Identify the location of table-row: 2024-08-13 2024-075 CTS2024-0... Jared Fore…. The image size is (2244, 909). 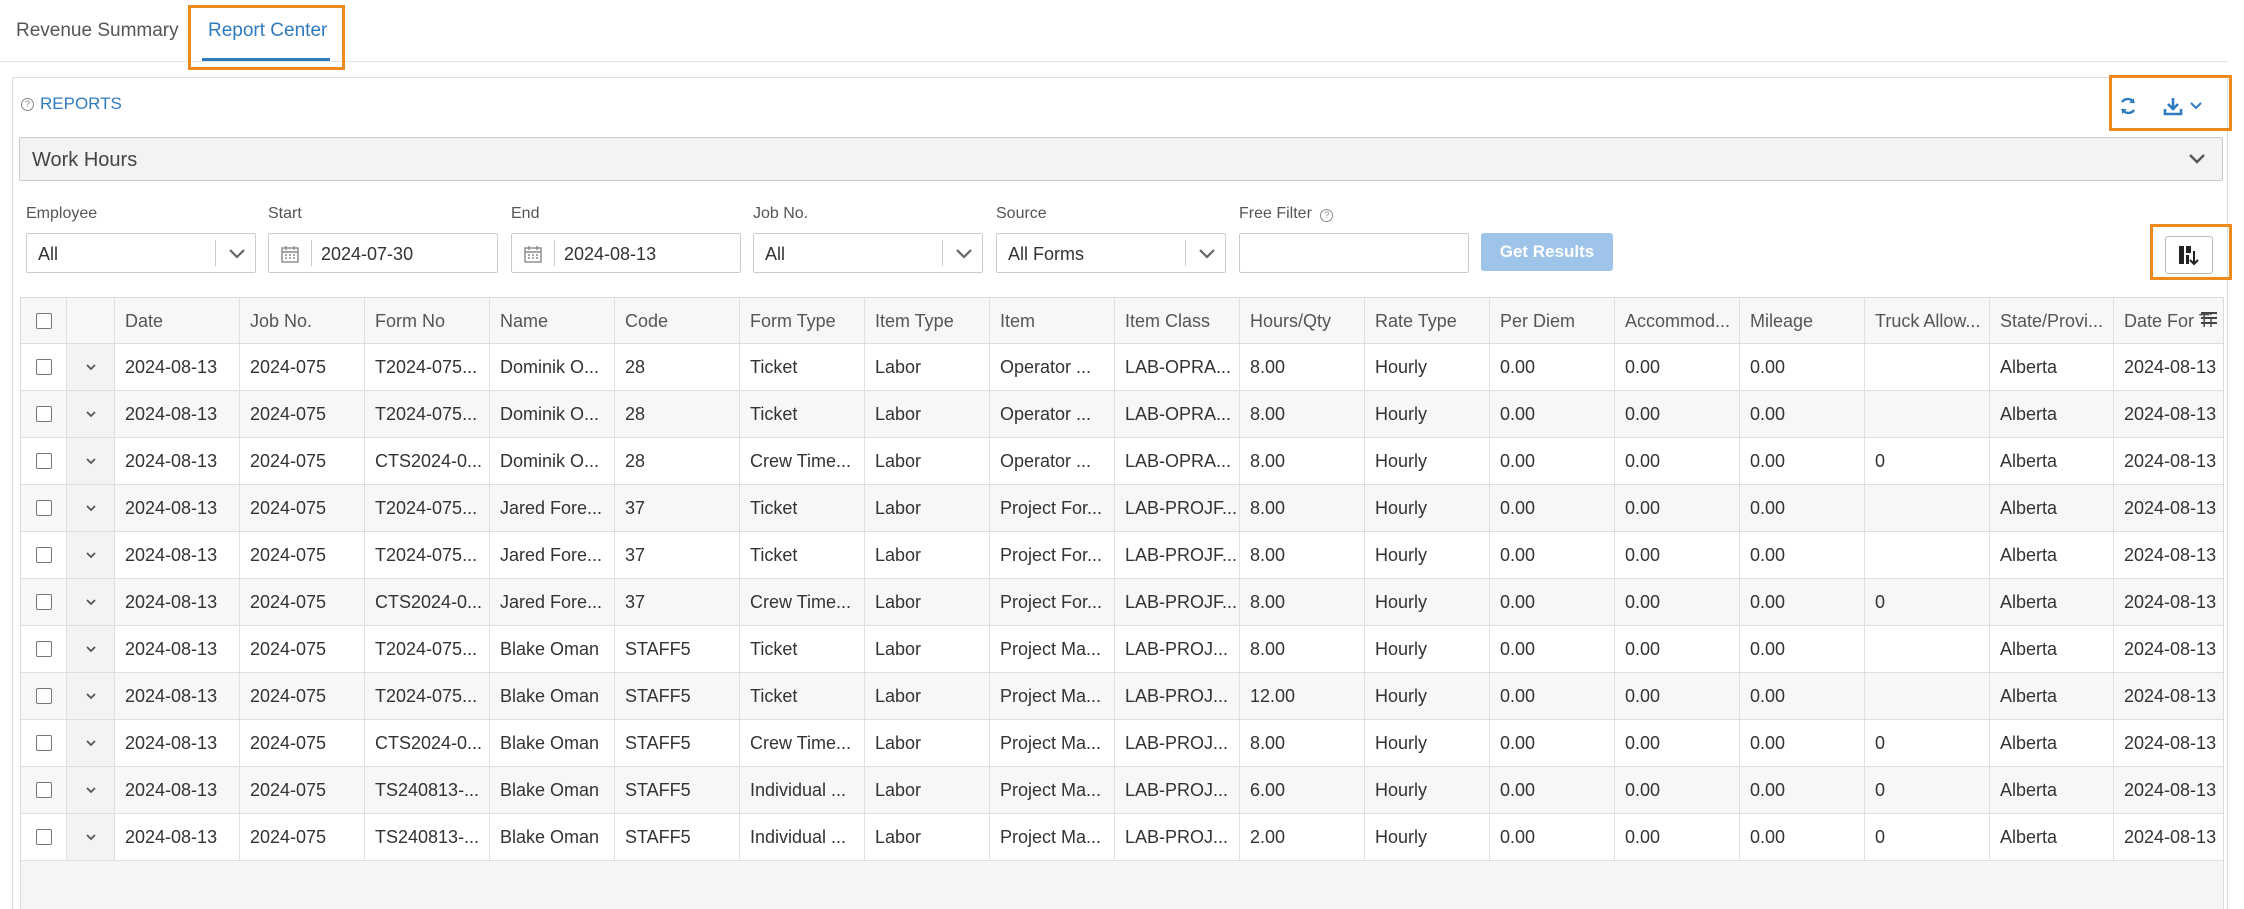
(1122, 602).